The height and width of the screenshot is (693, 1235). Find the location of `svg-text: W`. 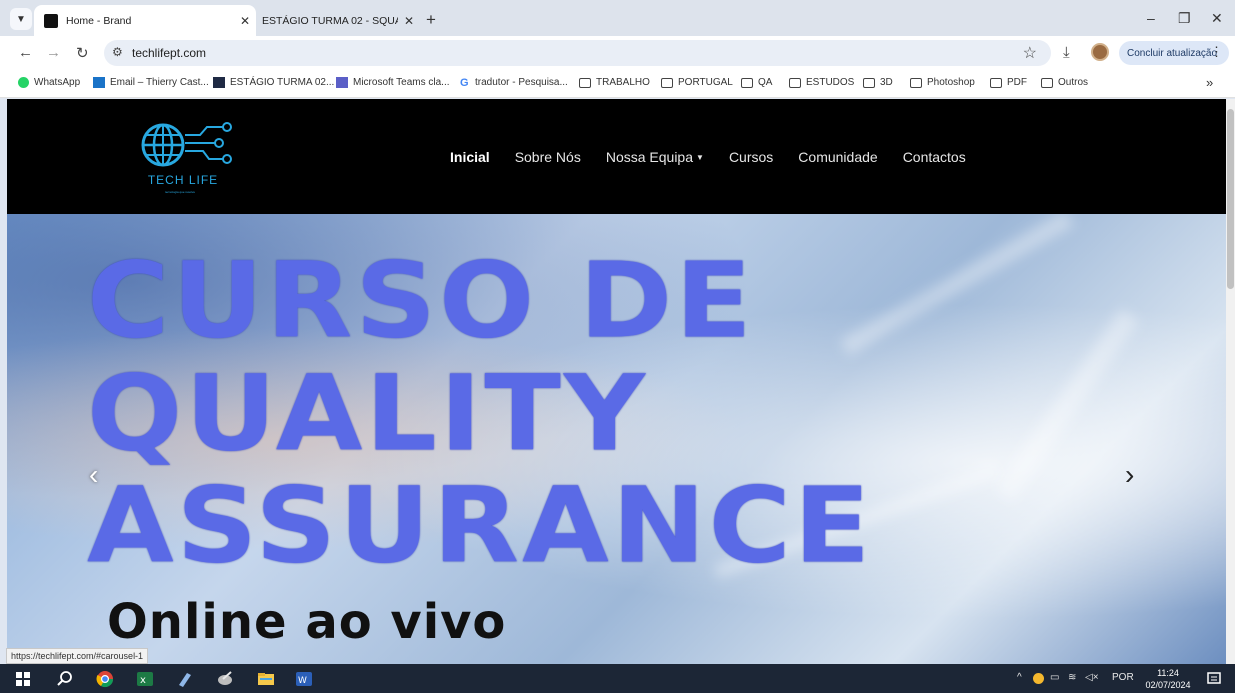

svg-text: W is located at coordinates (302, 681).